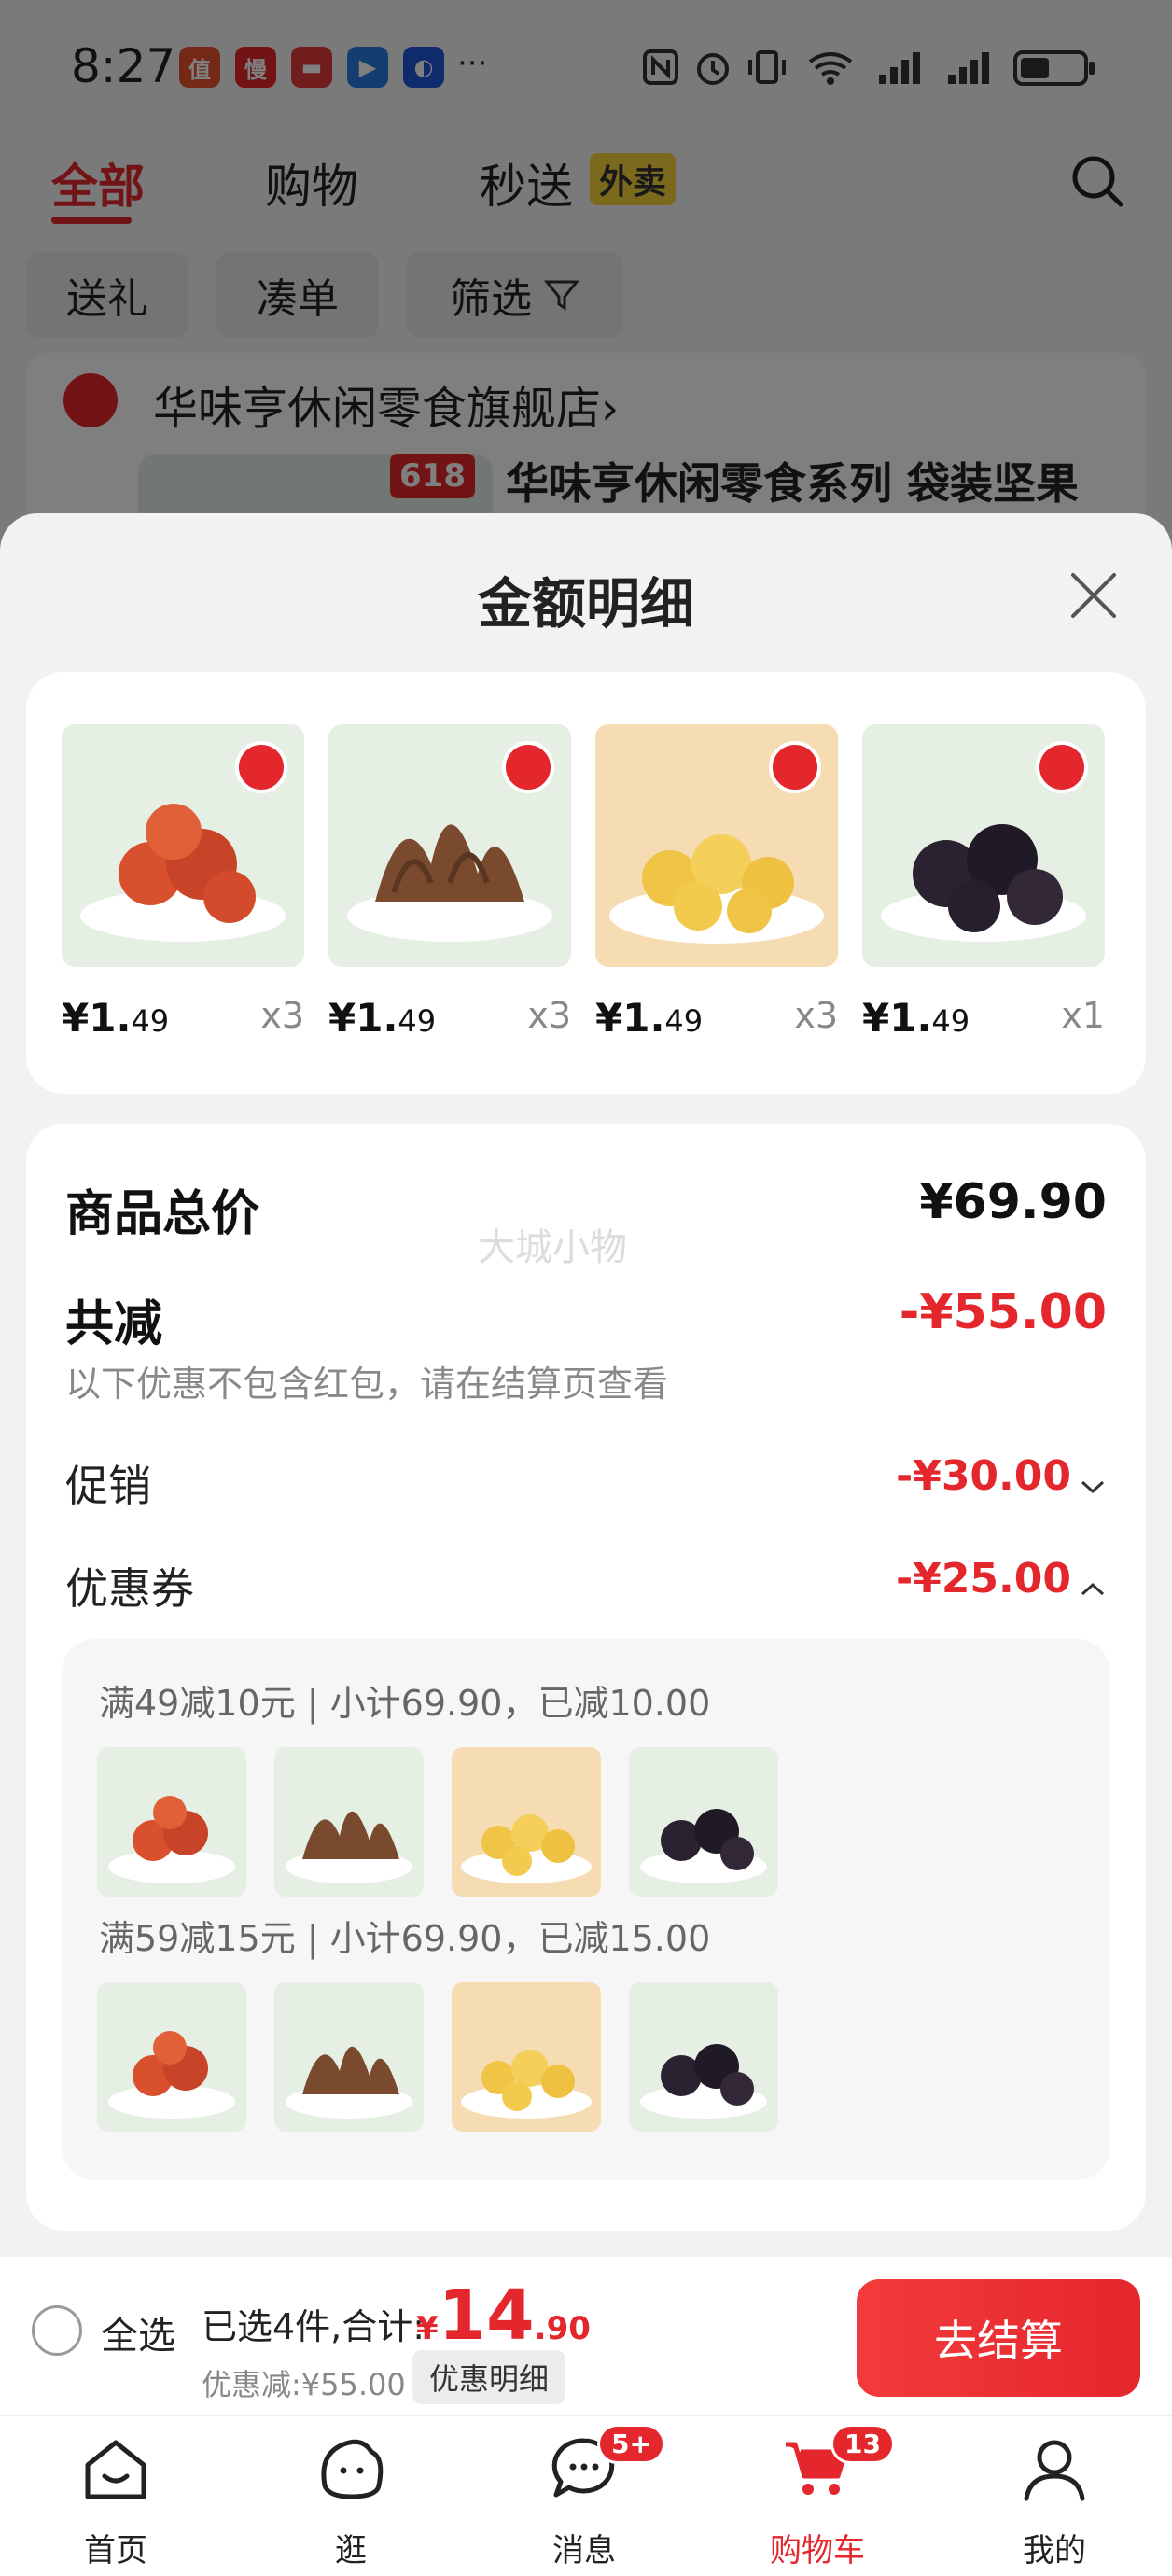 The image size is (1172, 2576). I want to click on tab-cart: 13 购物车, so click(817, 2496).